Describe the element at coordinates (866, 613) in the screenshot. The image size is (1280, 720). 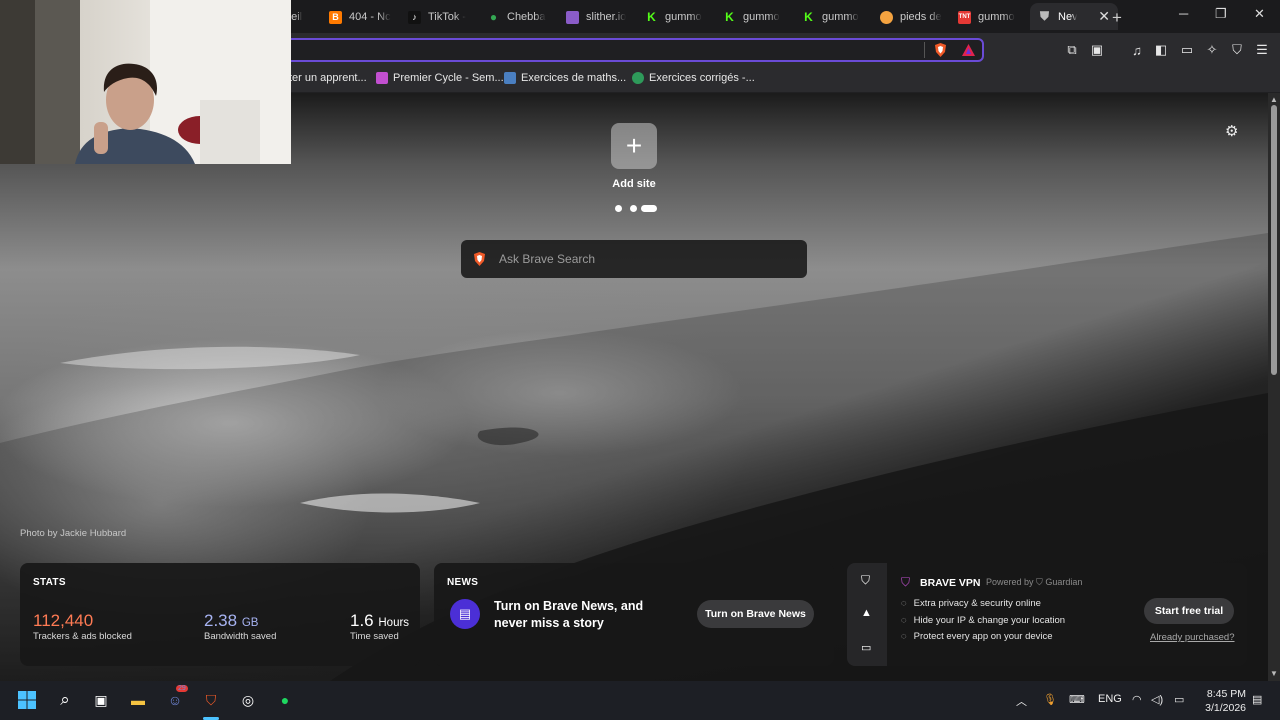
I see `rewards-tab-icon: ▲` at that location.